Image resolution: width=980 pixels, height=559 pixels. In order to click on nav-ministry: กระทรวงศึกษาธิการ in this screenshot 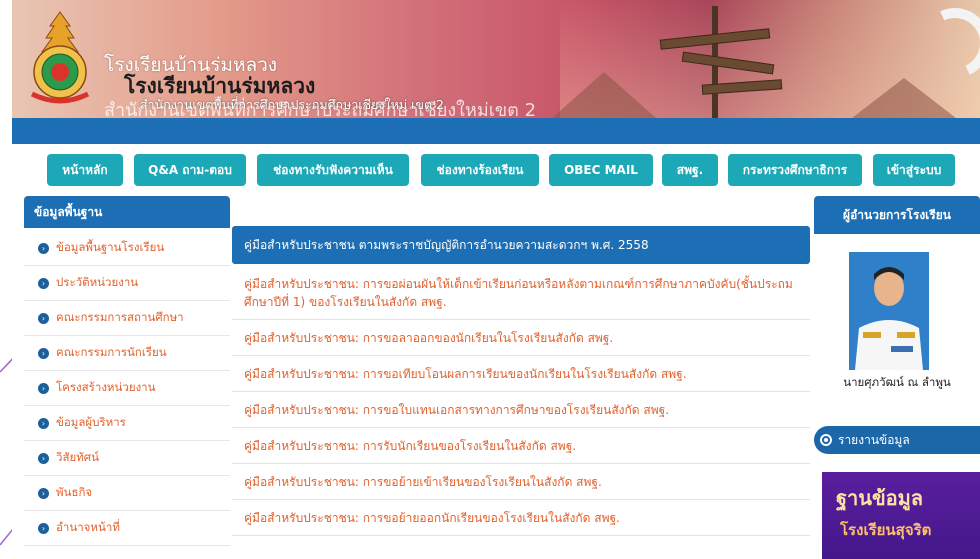, I will do `click(795, 170)`.